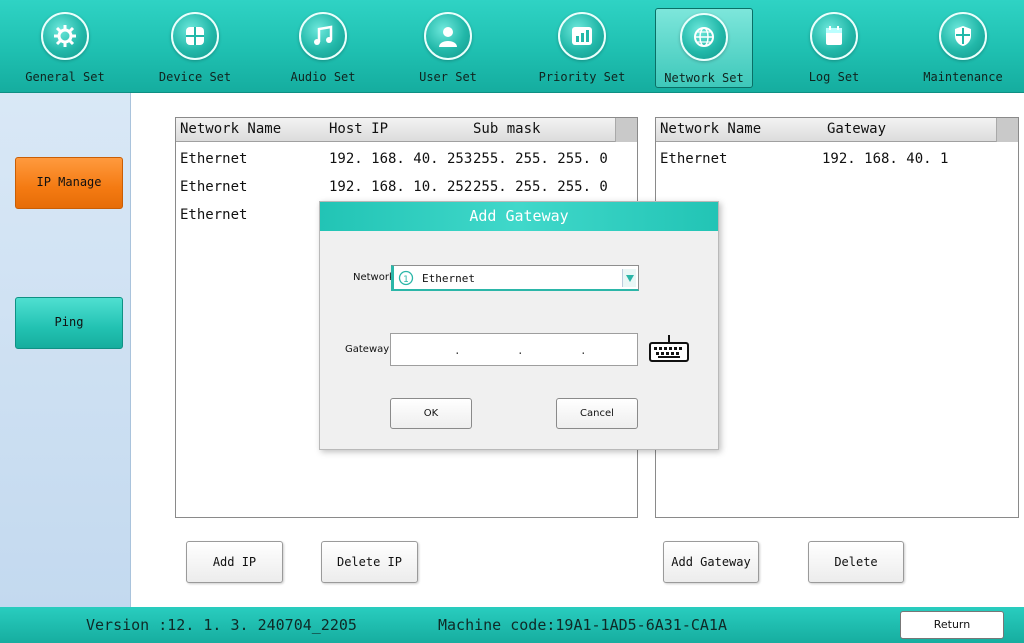 This screenshot has width=1024, height=643. I want to click on machine-code-text: Machine code:19A1-1AD5-6A31-CA1A, so click(582, 625).